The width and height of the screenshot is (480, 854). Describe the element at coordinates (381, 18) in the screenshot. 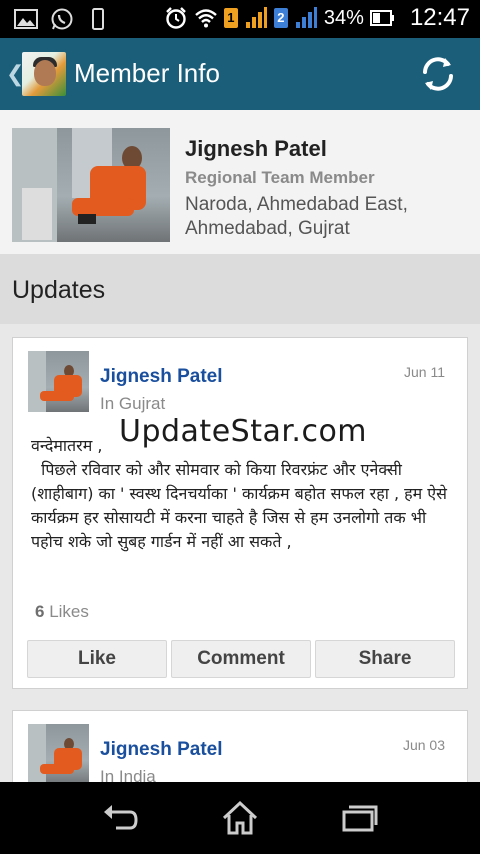

I see `battery-icon` at that location.